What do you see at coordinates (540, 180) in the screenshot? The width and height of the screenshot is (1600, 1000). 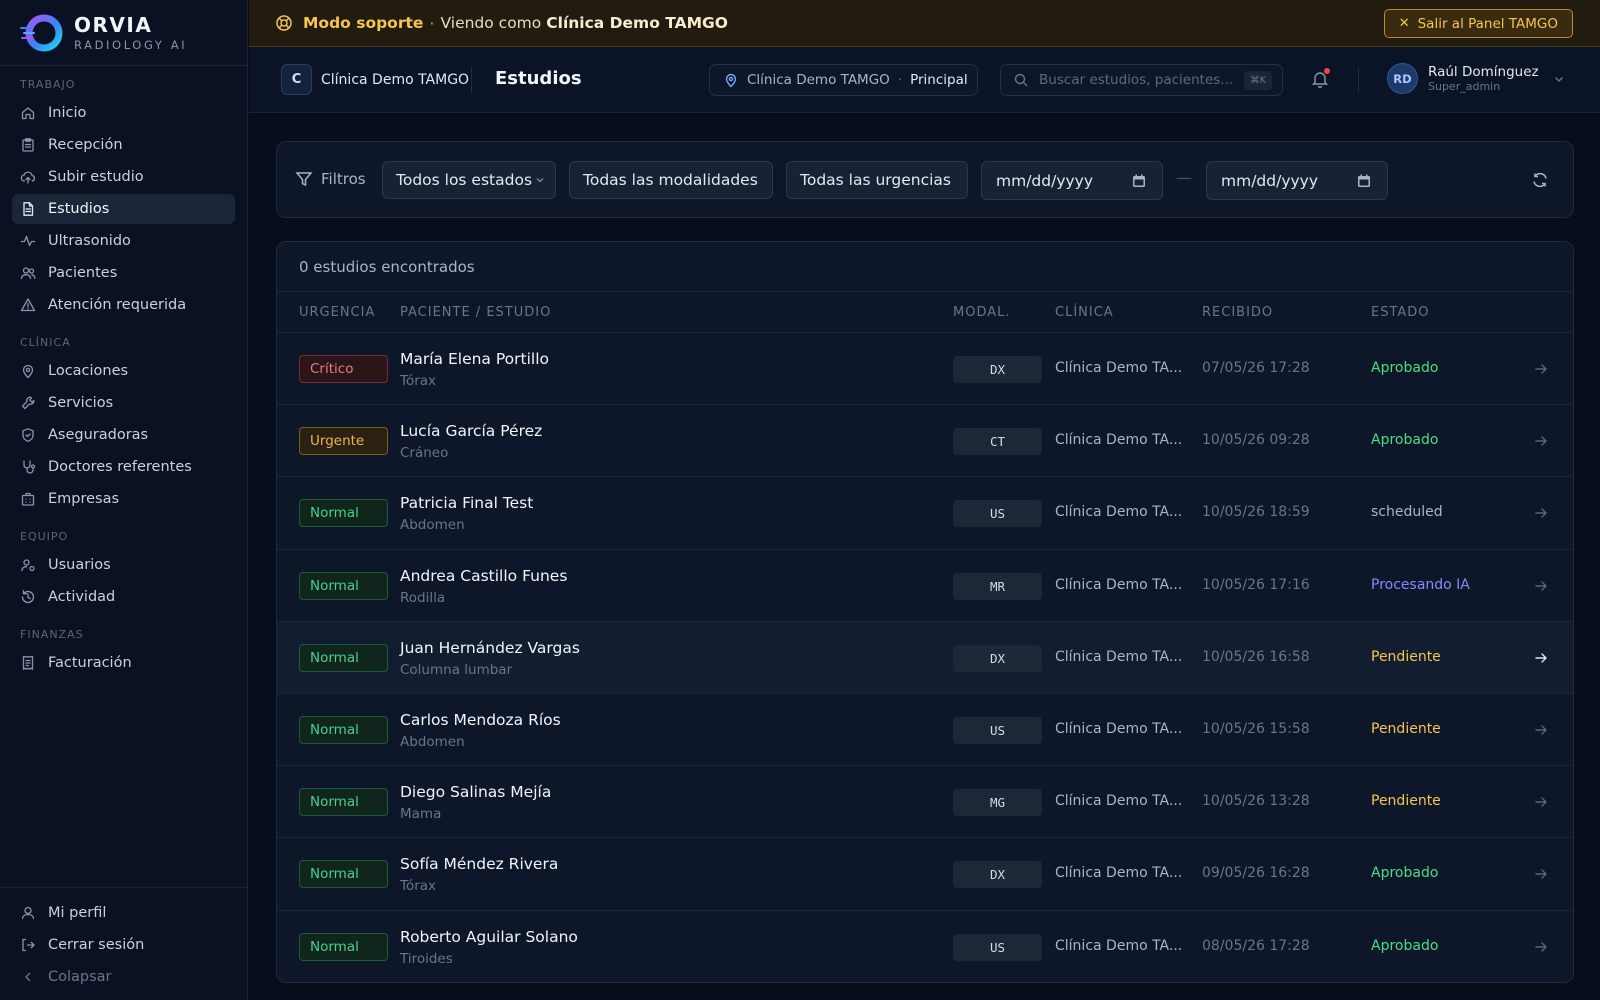 I see `chevron-down-icon` at bounding box center [540, 180].